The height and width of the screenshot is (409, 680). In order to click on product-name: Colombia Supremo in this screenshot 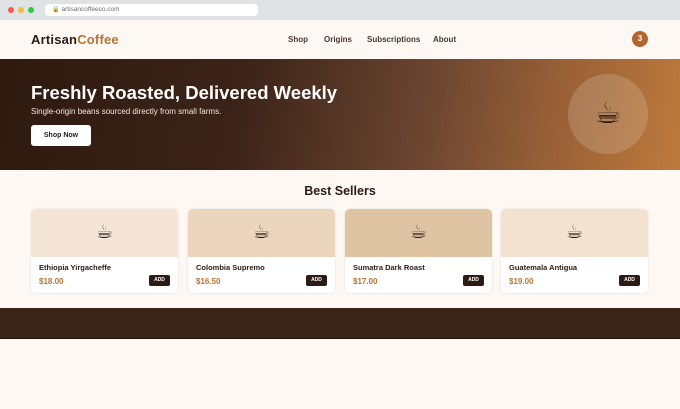, I will do `click(230, 267)`.